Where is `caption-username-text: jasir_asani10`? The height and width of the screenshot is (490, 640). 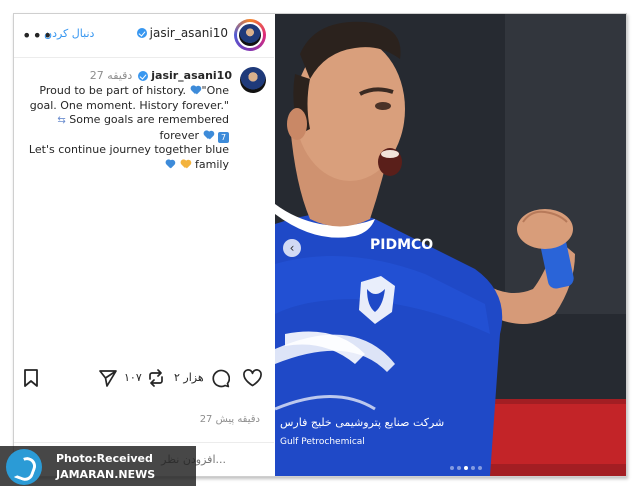 caption-username-text: jasir_asani10 is located at coordinates (191, 75).